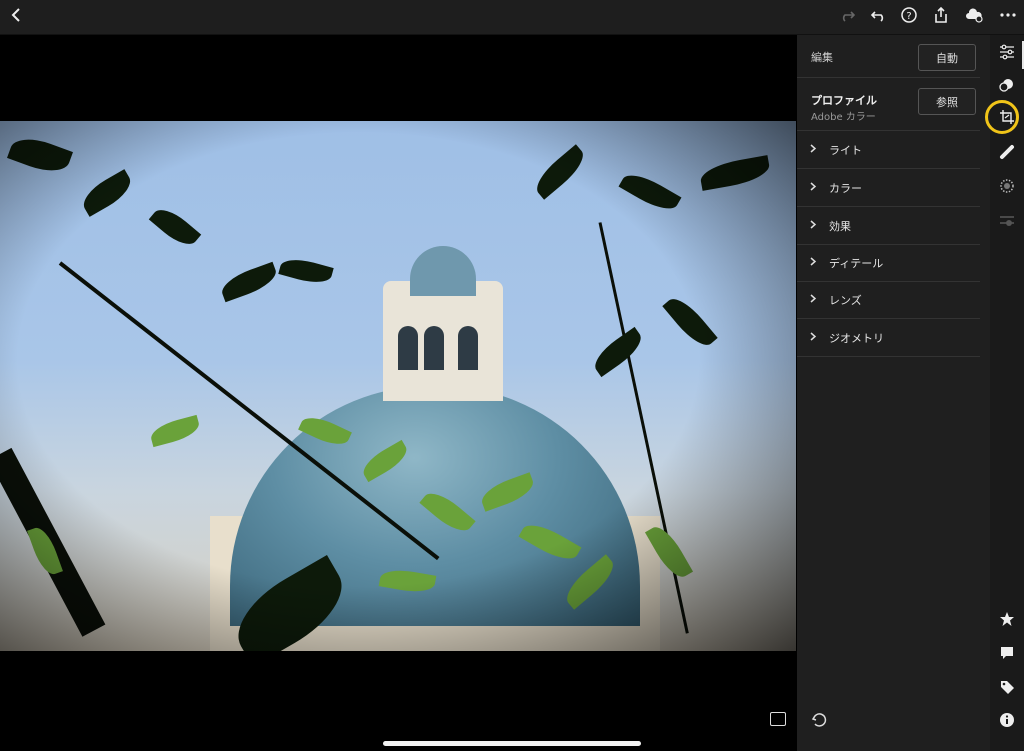  What do you see at coordinates (947, 101) in the screenshot?
I see `browse-button: 参照` at bounding box center [947, 101].